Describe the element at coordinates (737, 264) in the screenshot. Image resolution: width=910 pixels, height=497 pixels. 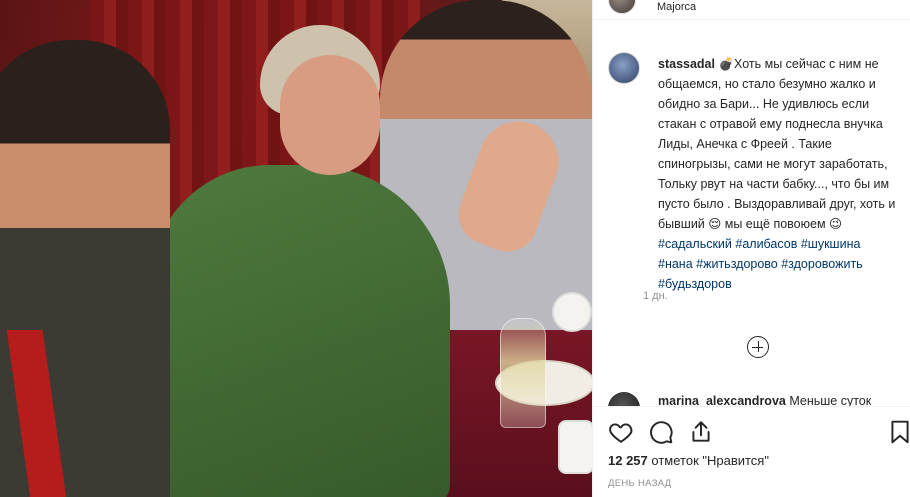
I see `hashtag-link: #житьздорово` at that location.